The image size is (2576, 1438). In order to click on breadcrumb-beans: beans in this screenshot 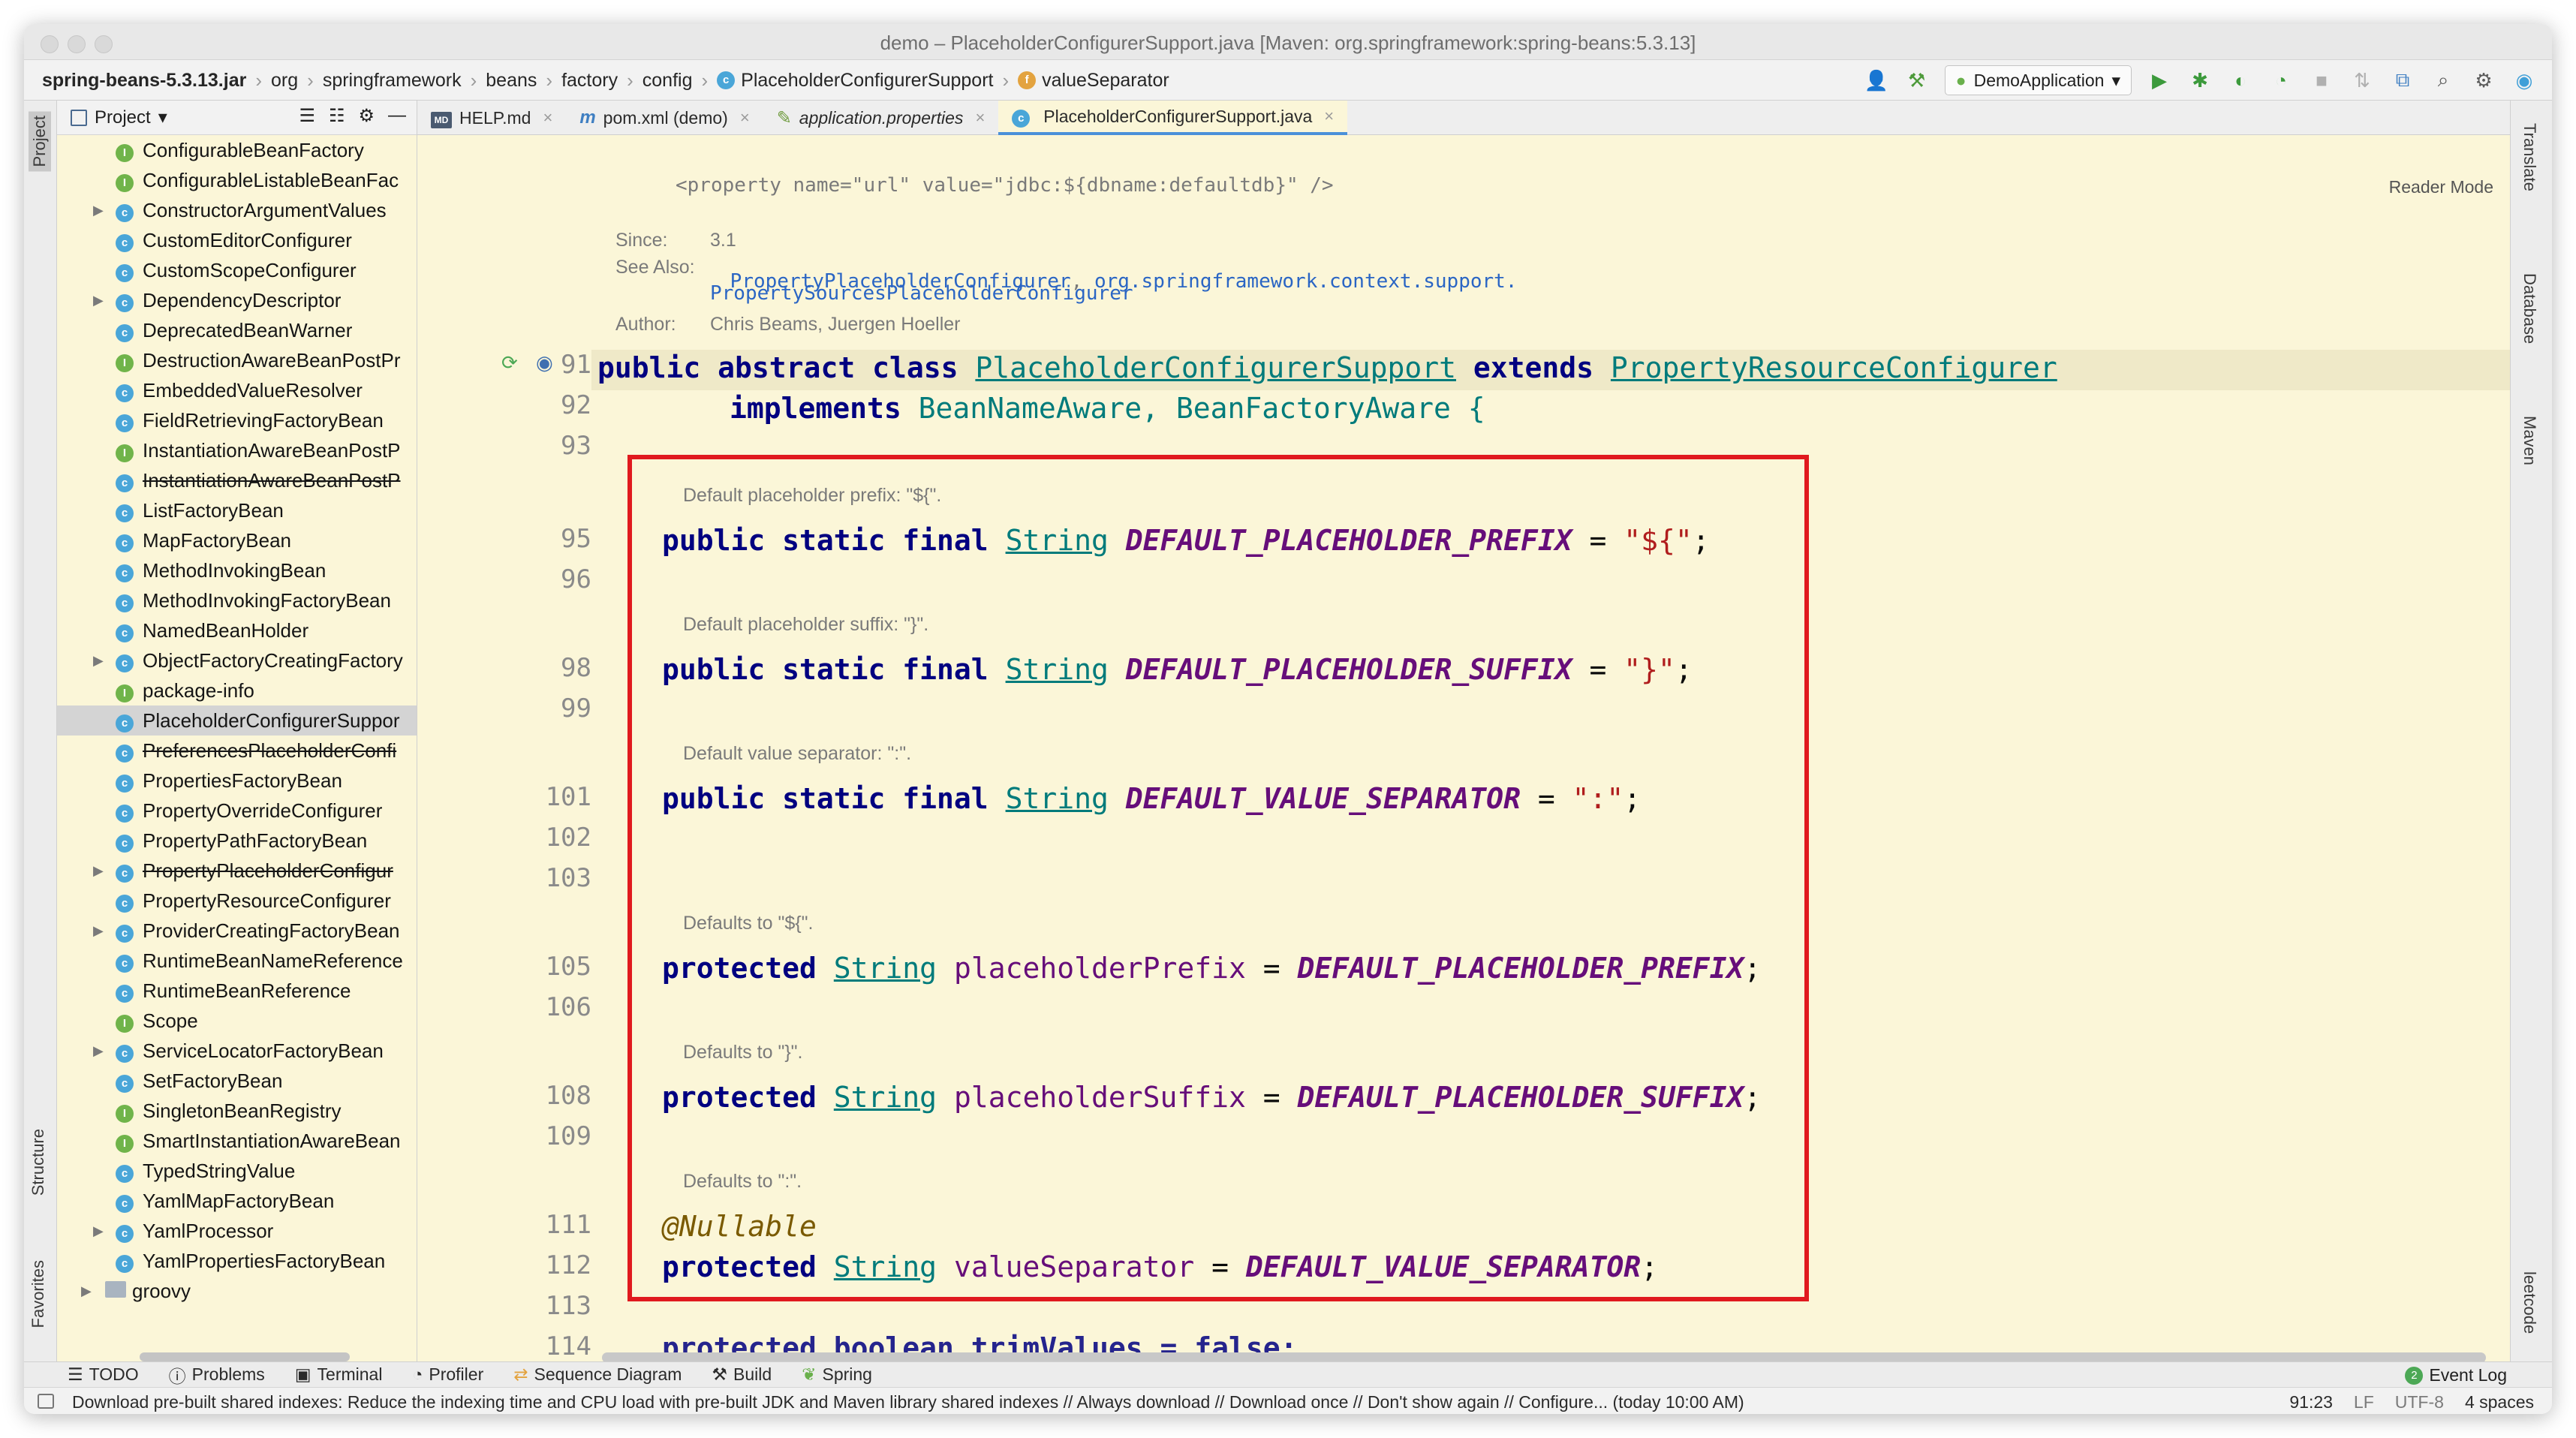, I will do `click(511, 81)`.